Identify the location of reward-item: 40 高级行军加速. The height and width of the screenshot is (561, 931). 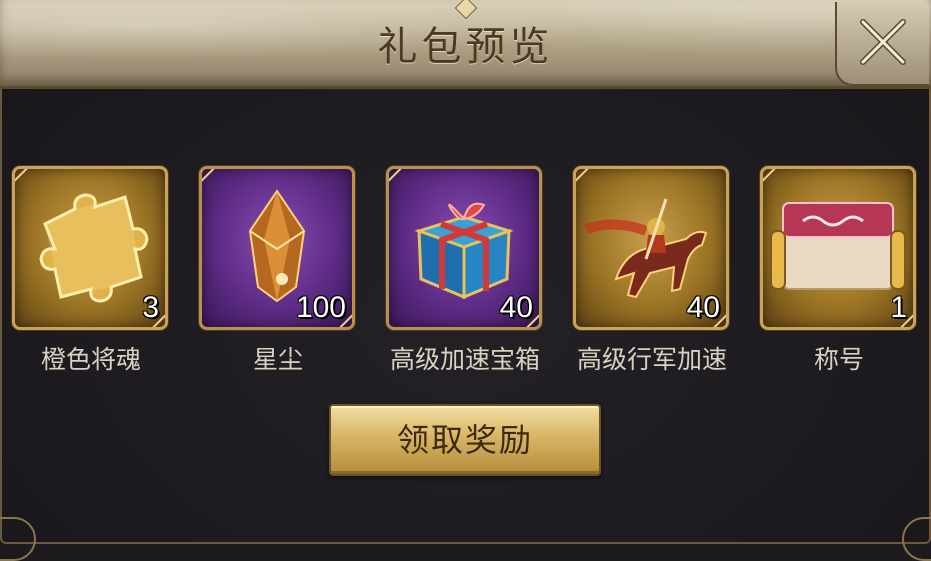
(652, 271).